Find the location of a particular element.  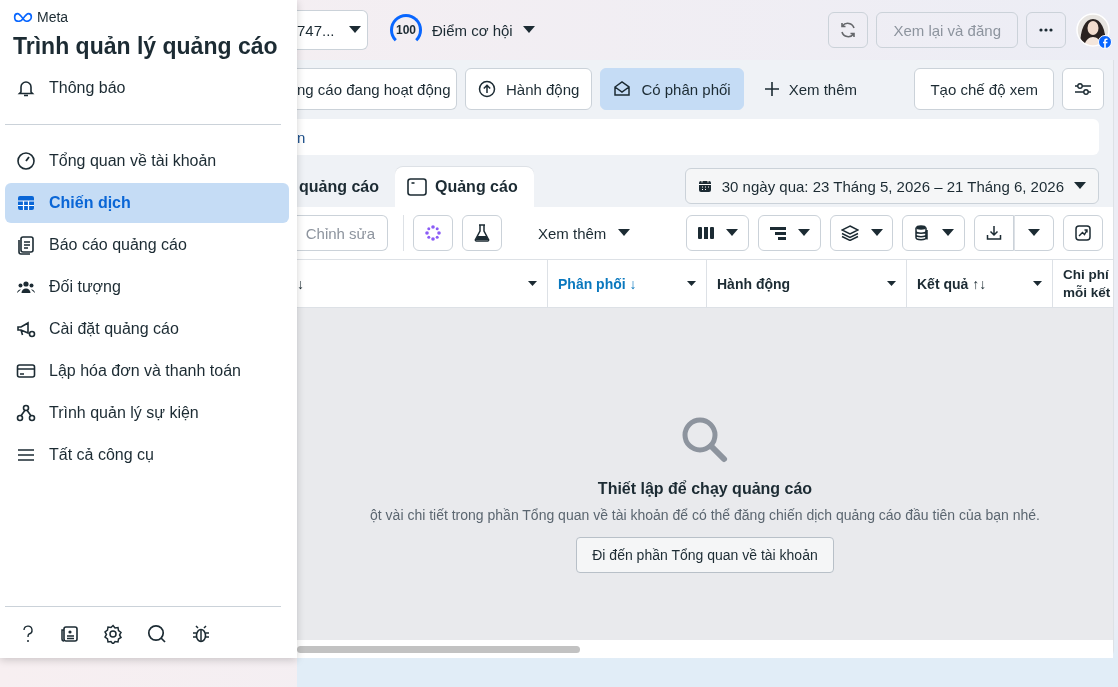

coins-icon is located at coordinates (921, 233).